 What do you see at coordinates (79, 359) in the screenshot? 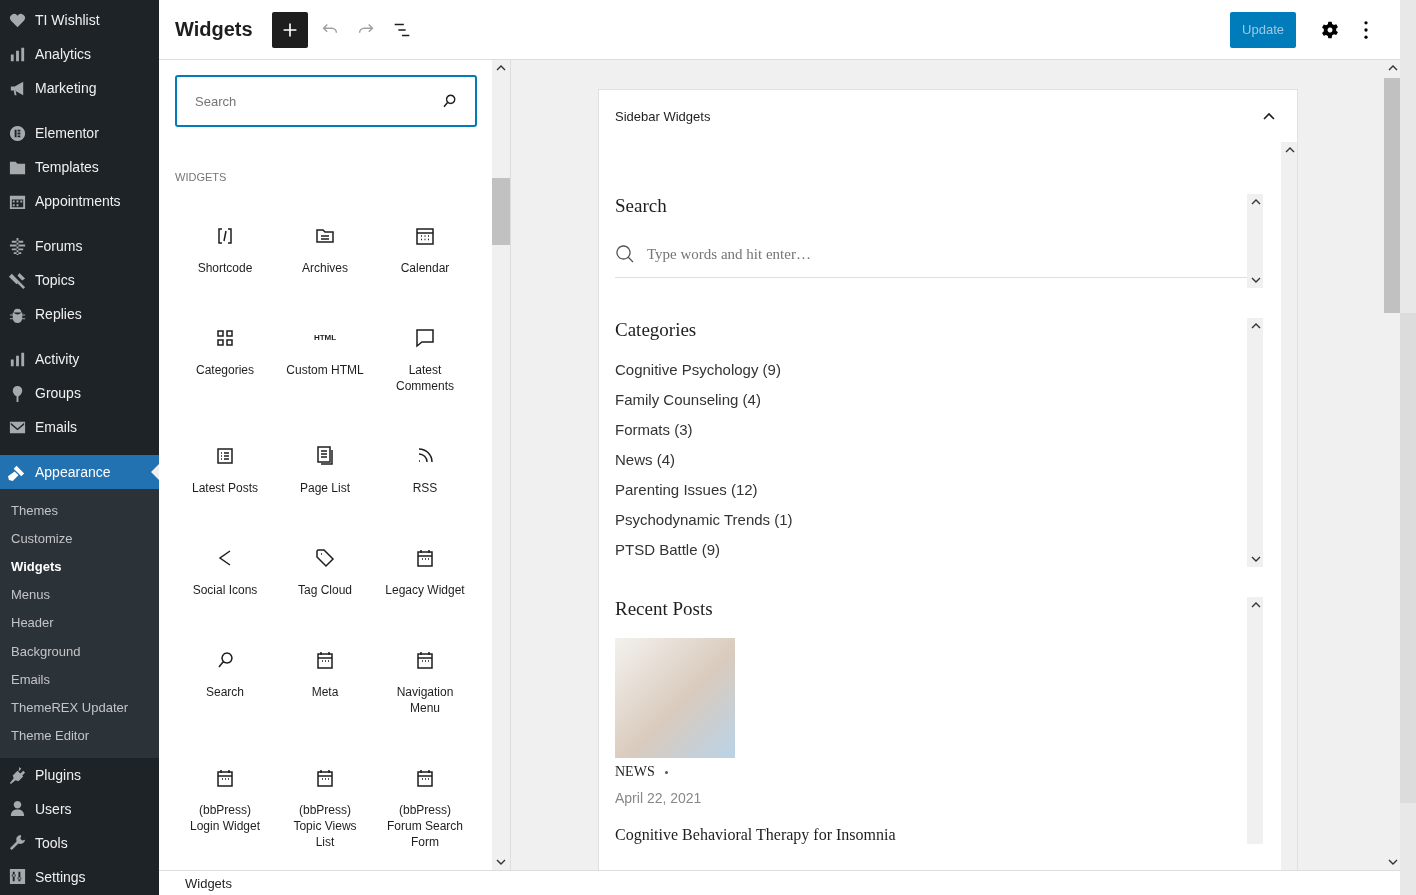
I see `admin-menu-item: Activity` at bounding box center [79, 359].